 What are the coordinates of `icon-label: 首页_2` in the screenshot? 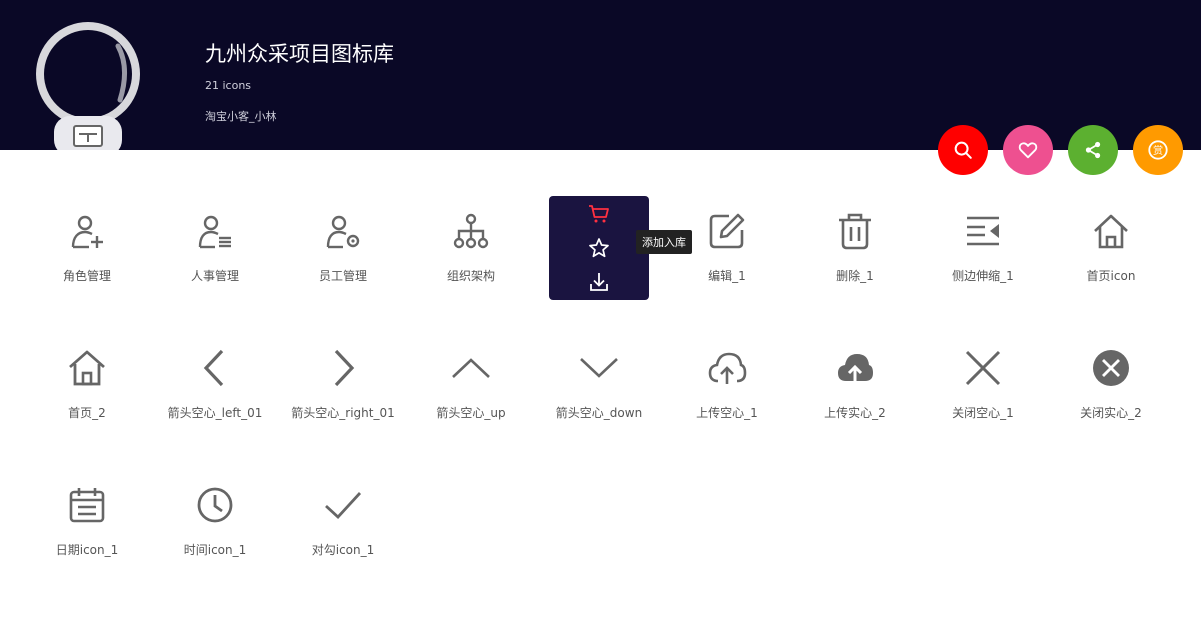 It's located at (87, 413).